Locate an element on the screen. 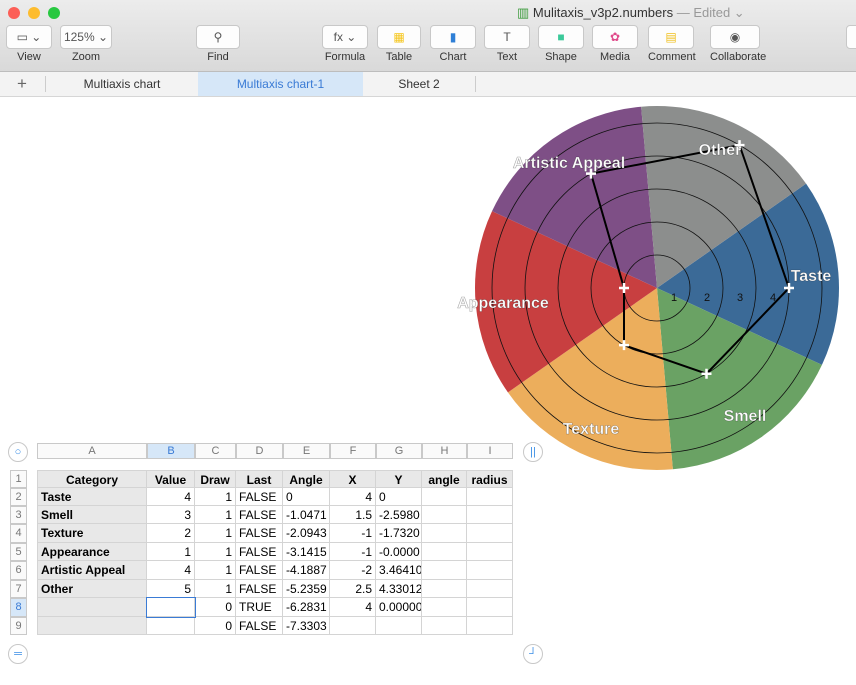 The image size is (856, 685). column-header-A: A is located at coordinates (92, 451).